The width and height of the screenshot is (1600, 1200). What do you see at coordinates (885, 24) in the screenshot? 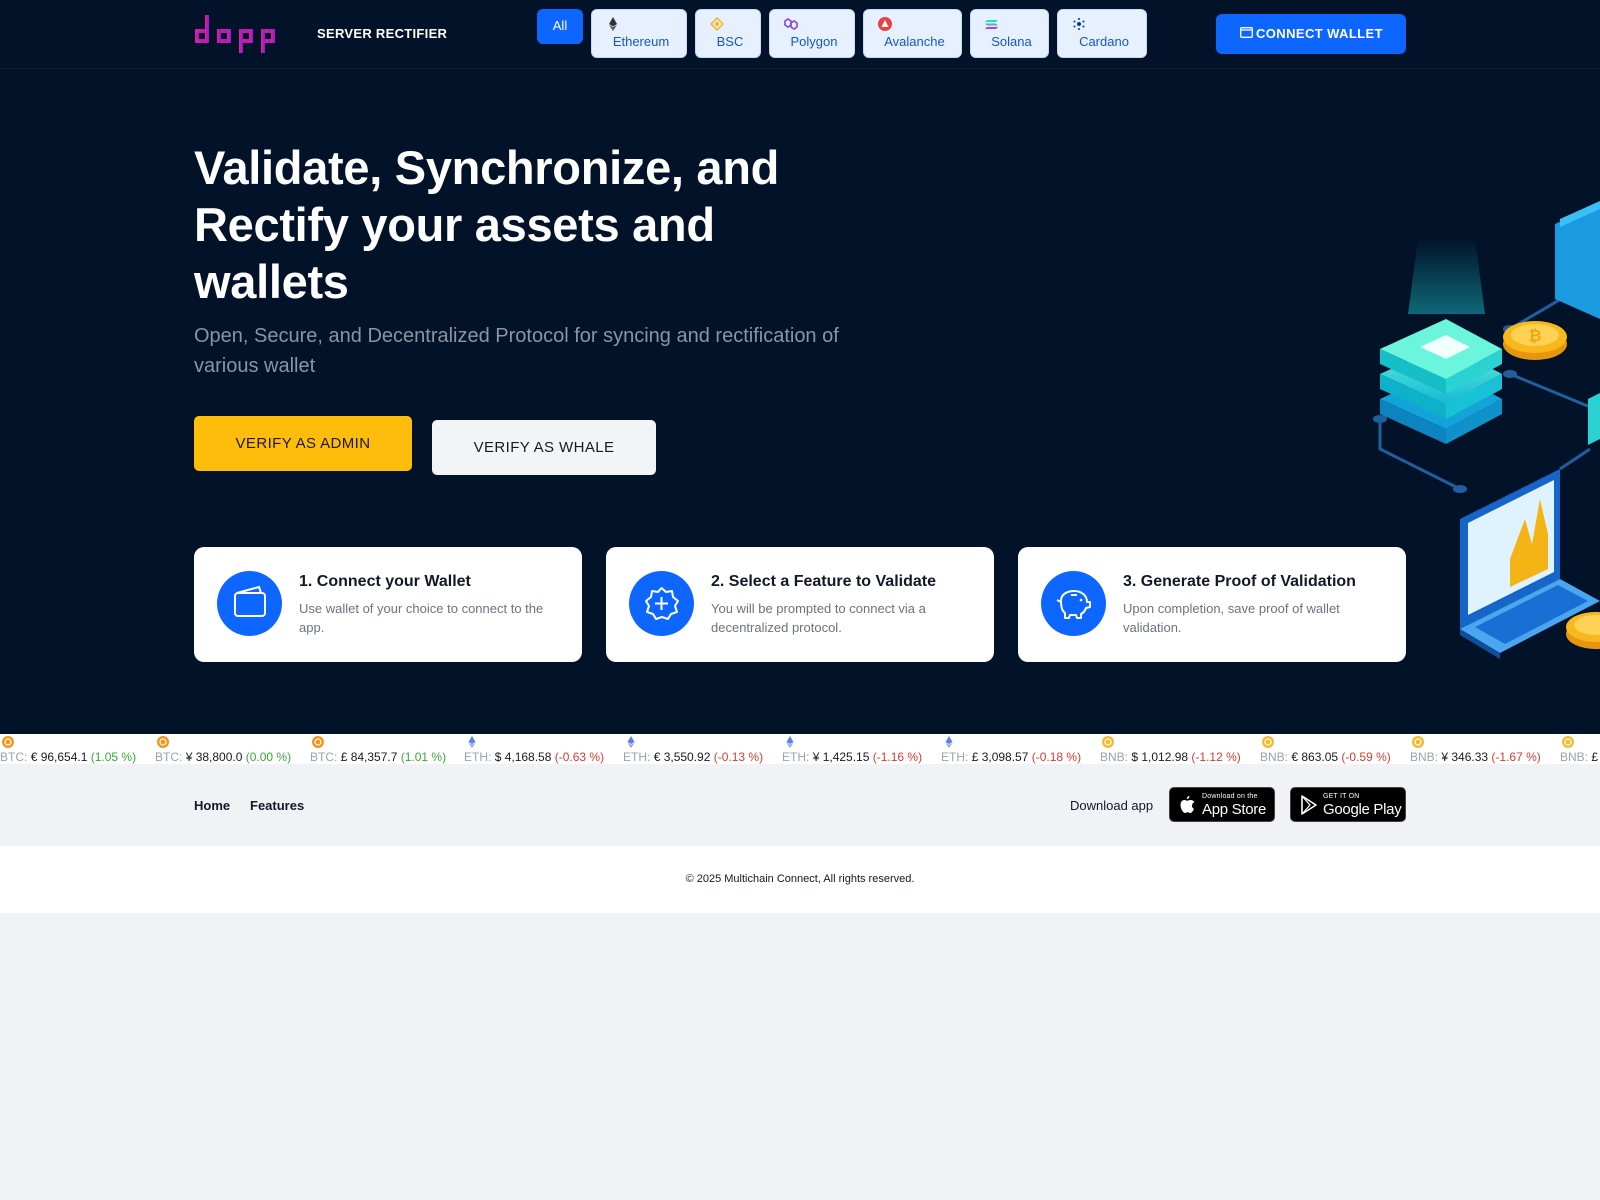
I see `avalanche-icon` at bounding box center [885, 24].